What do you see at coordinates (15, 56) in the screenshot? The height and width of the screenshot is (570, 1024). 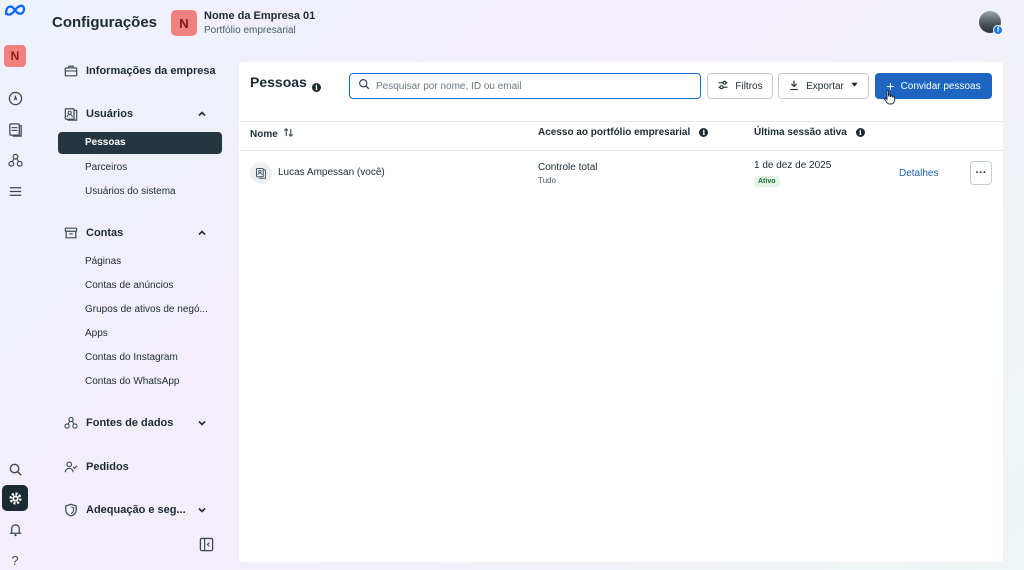 I see `business-switcher-avatar: N` at bounding box center [15, 56].